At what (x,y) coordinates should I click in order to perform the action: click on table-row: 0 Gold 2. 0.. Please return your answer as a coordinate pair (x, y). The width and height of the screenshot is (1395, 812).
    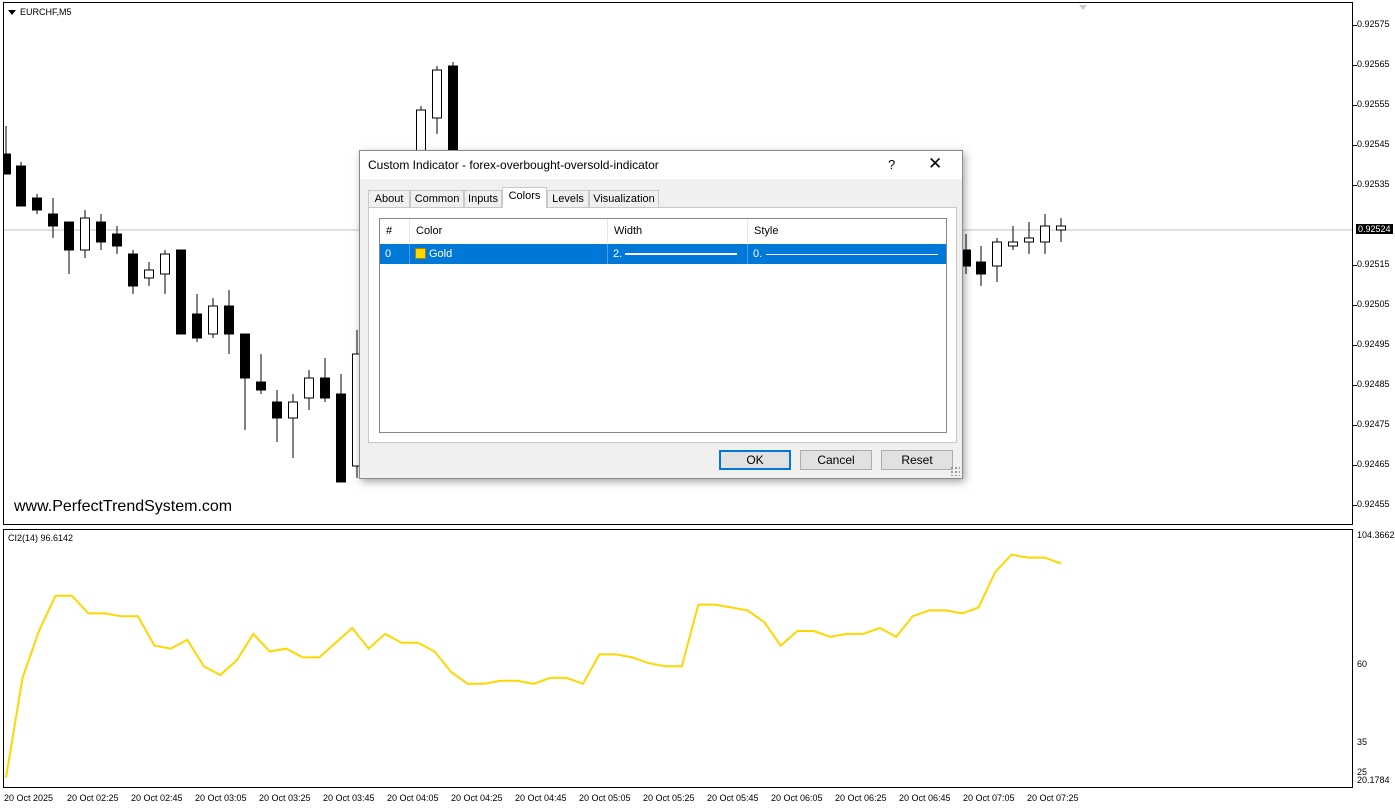
    Looking at the image, I should click on (663, 254).